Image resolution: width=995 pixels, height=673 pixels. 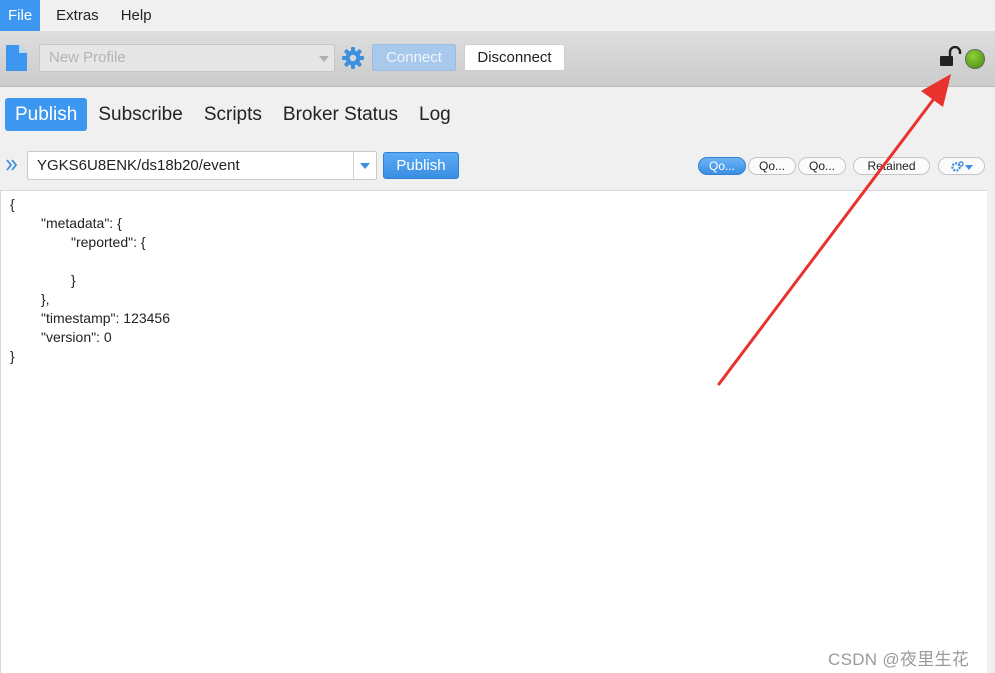 I want to click on tab-subscribe: Subscribe, so click(x=140, y=114).